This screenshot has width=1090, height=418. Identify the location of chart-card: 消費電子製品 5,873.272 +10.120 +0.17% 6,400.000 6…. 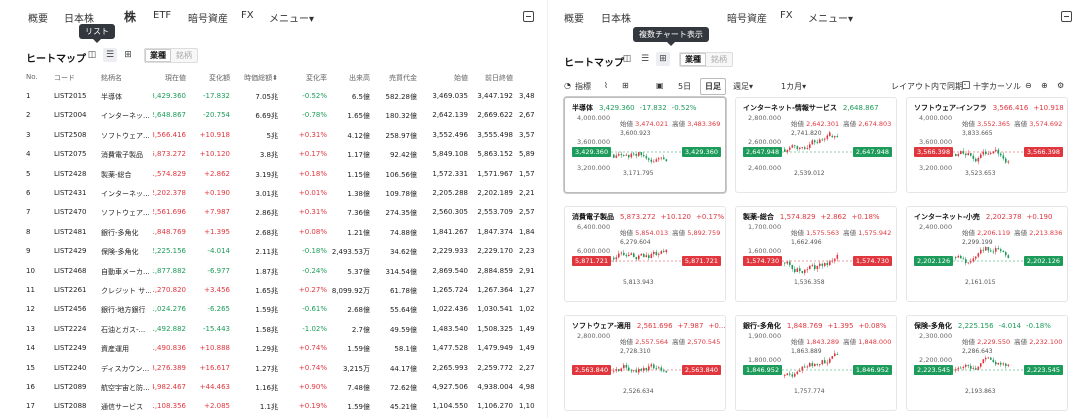
(645, 254).